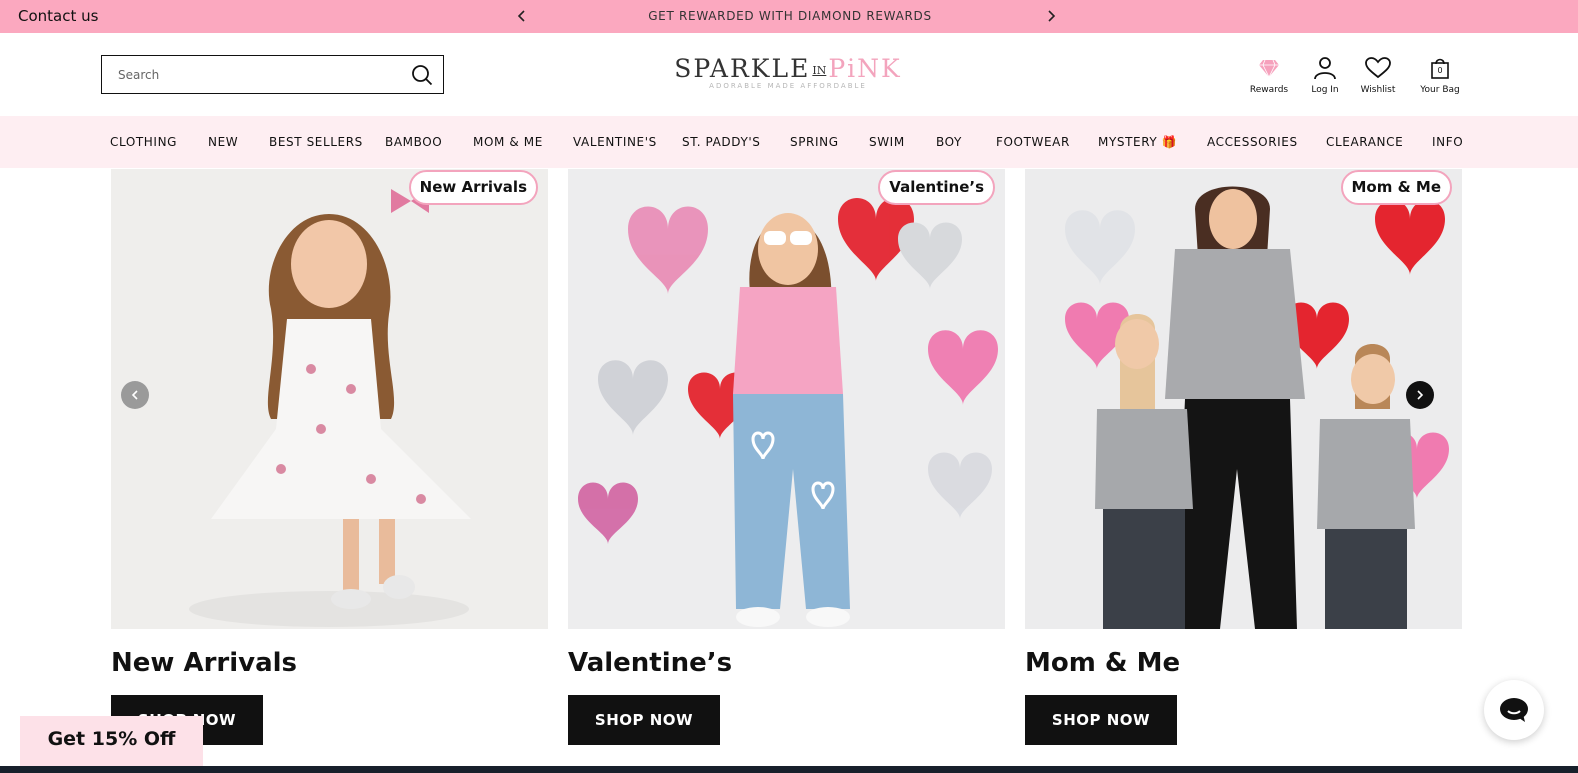  I want to click on footer-edge, so click(789, 769).